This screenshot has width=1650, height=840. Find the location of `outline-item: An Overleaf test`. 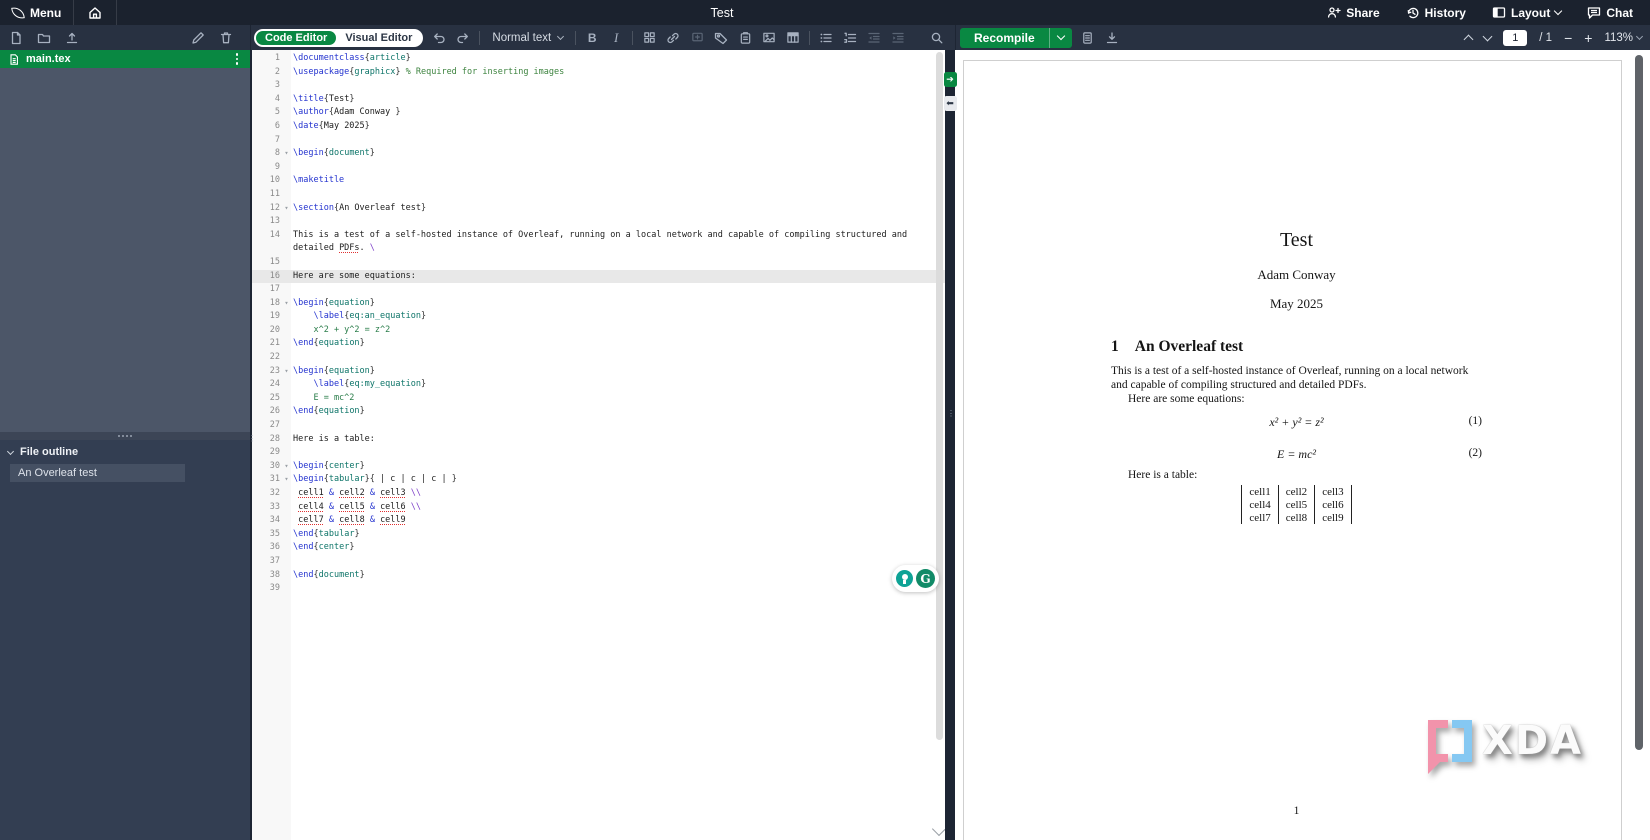

outline-item: An Overleaf test is located at coordinates (97, 473).